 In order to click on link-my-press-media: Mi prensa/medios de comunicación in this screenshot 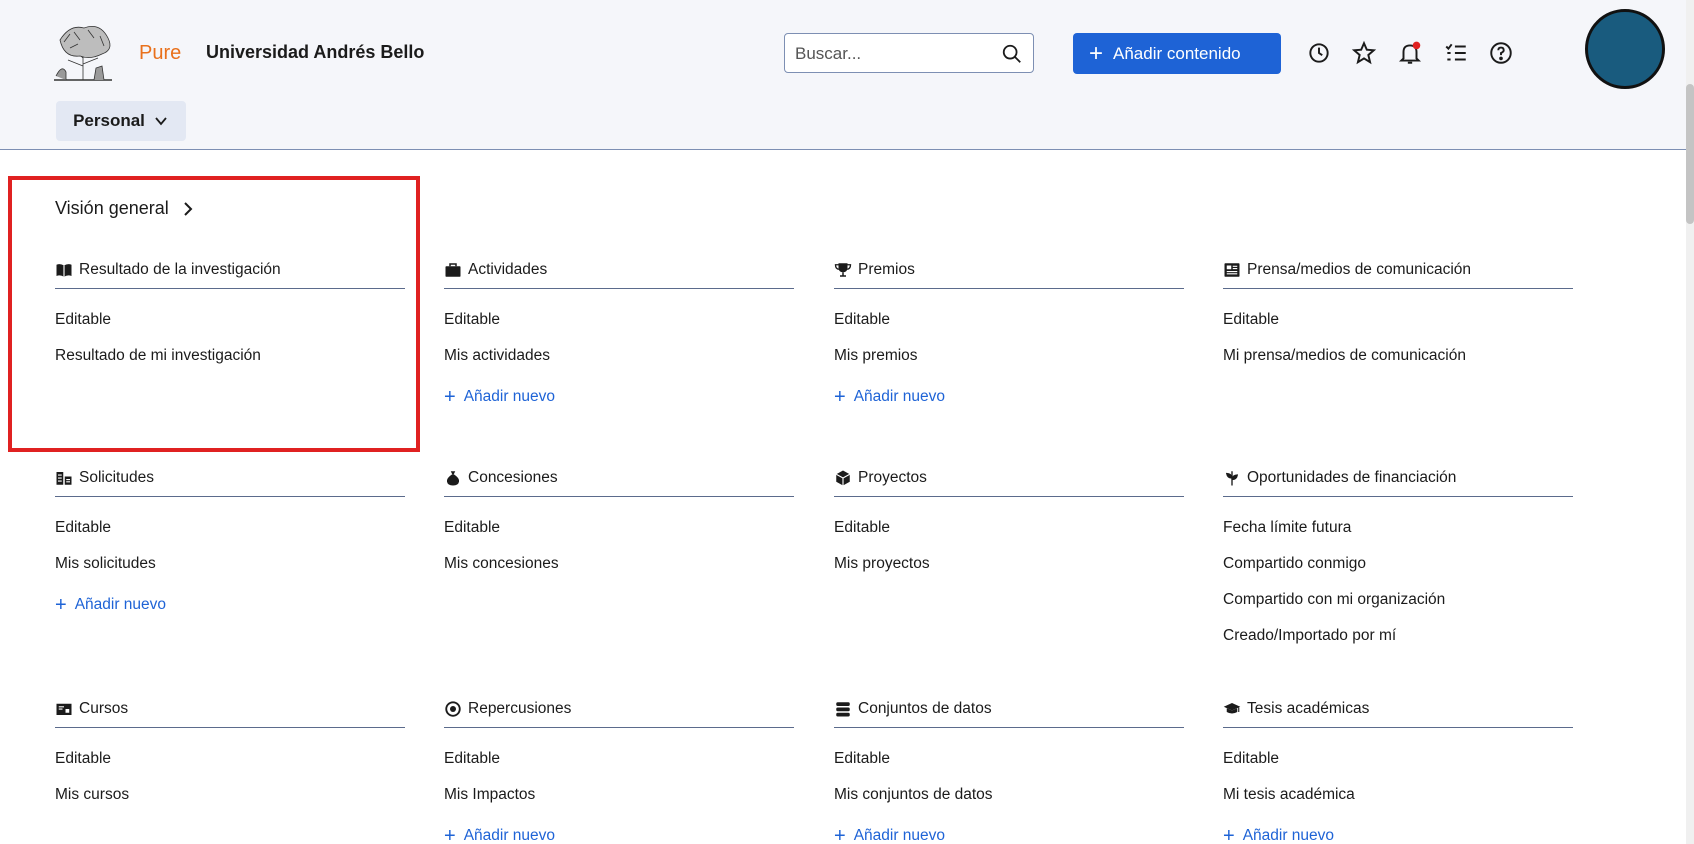, I will do `click(1398, 356)`.